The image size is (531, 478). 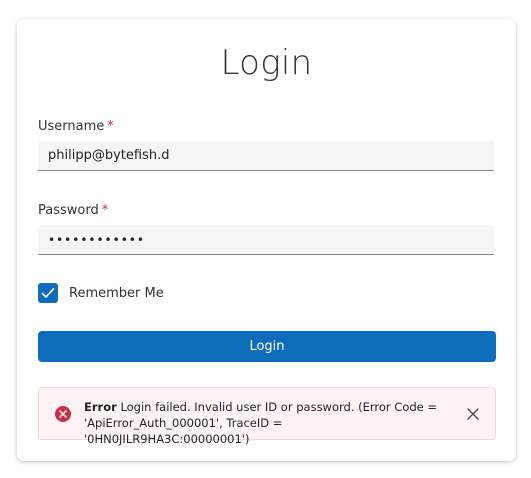 I want to click on page-title: Login, so click(x=266, y=63).